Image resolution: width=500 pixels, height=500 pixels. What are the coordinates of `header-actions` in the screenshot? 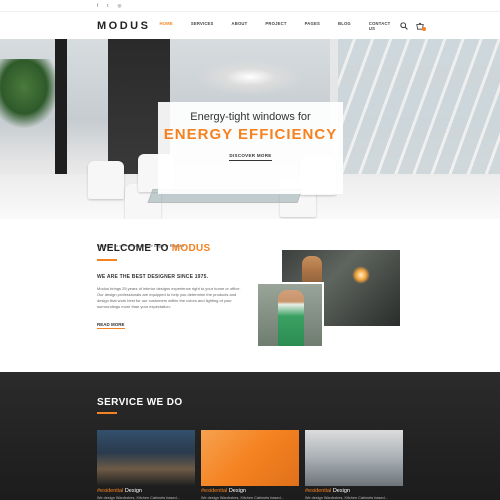 It's located at (413, 26).